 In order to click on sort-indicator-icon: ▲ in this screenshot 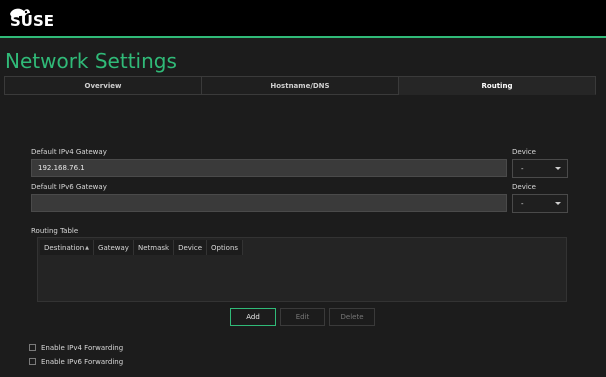, I will do `click(87, 247)`.